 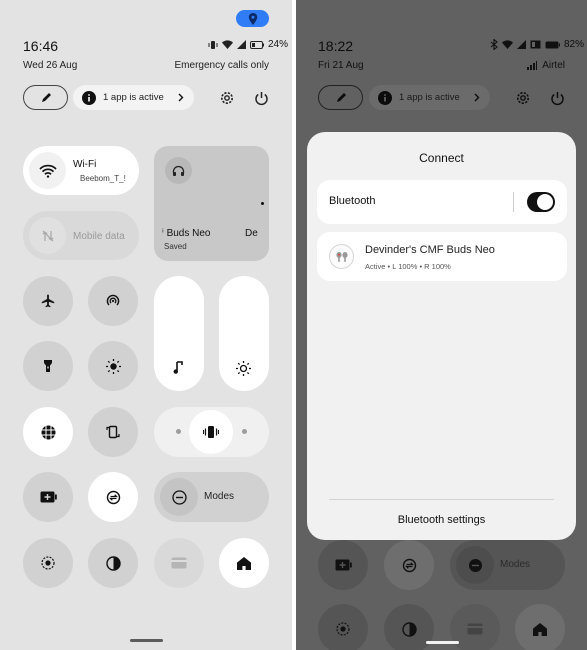 What do you see at coordinates (442, 202) in the screenshot?
I see `bluetooth-toggle-row: Bluetooth` at bounding box center [442, 202].